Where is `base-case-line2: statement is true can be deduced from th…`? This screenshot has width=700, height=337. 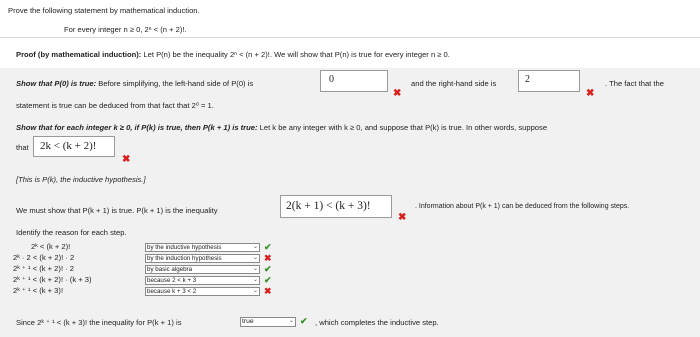 base-case-line2: statement is true can be deduced from th… is located at coordinates (115, 105).